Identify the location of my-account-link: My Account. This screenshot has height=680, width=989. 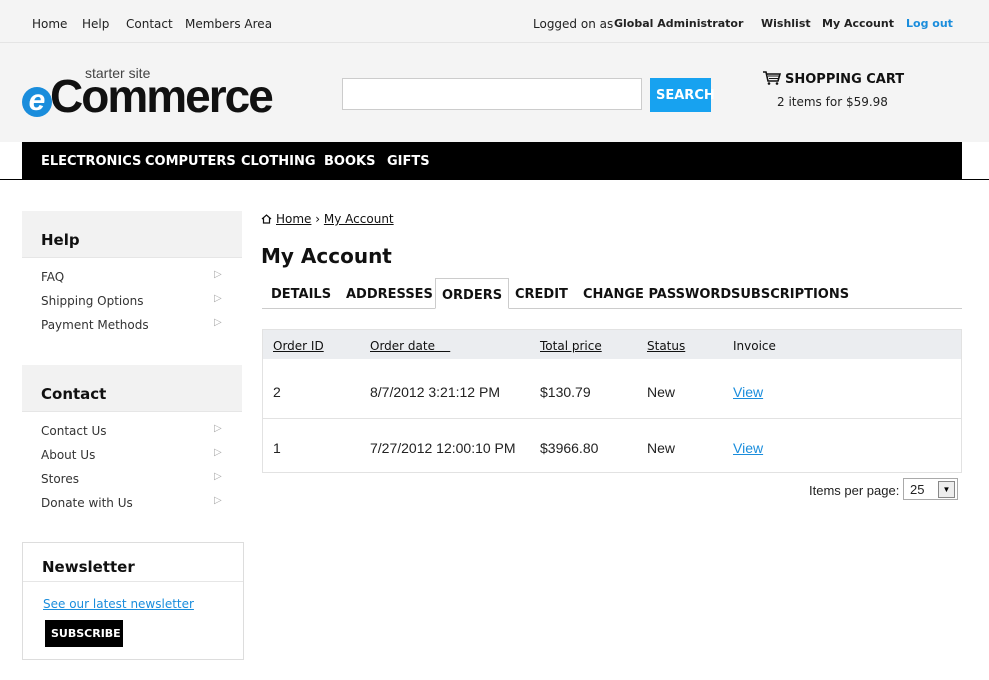
(858, 23).